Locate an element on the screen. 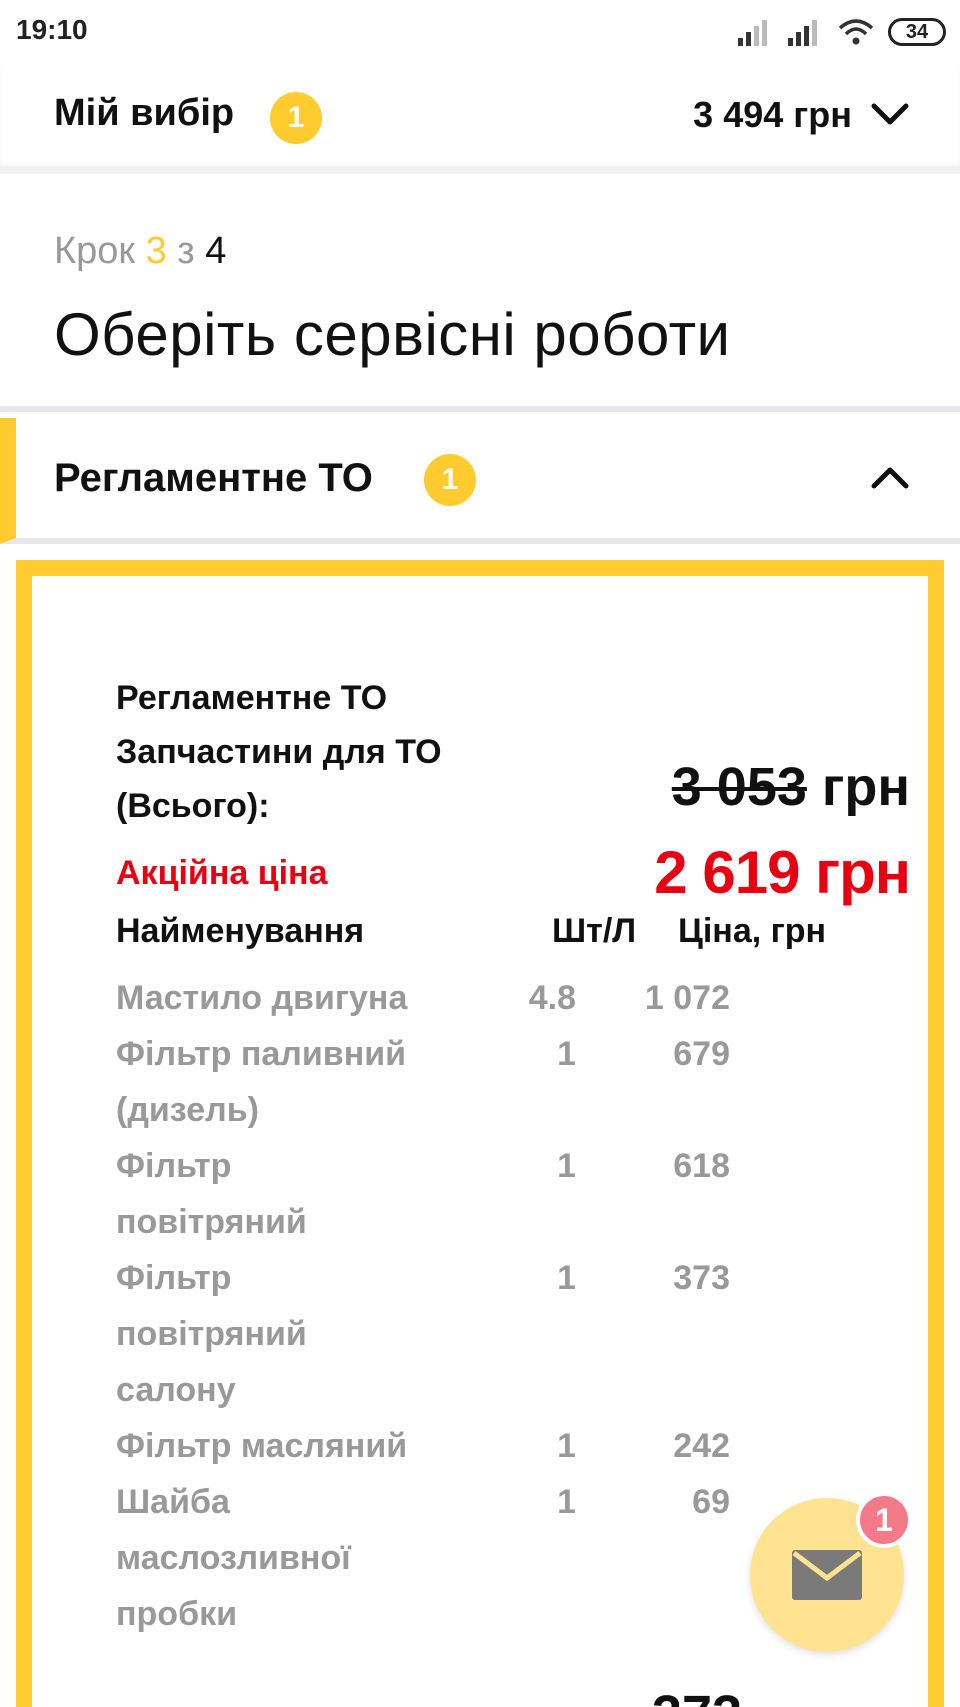 Image resolution: width=960 pixels, height=1707 pixels. mail-icon is located at coordinates (827, 1575).